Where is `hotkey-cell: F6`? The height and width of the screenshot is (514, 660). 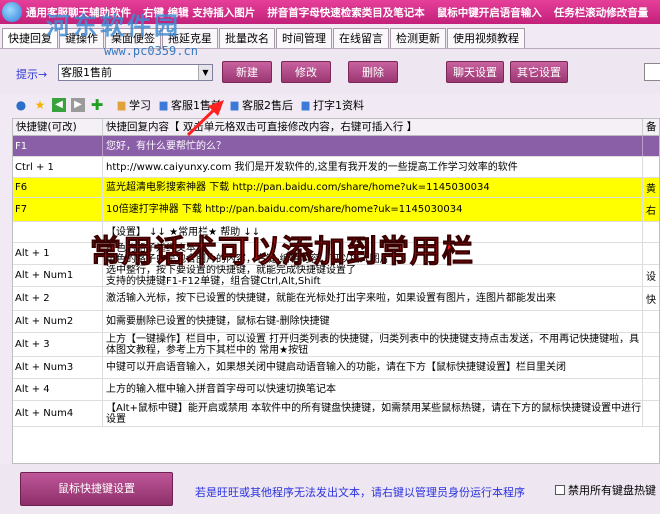 hotkey-cell: F6 is located at coordinates (58, 187).